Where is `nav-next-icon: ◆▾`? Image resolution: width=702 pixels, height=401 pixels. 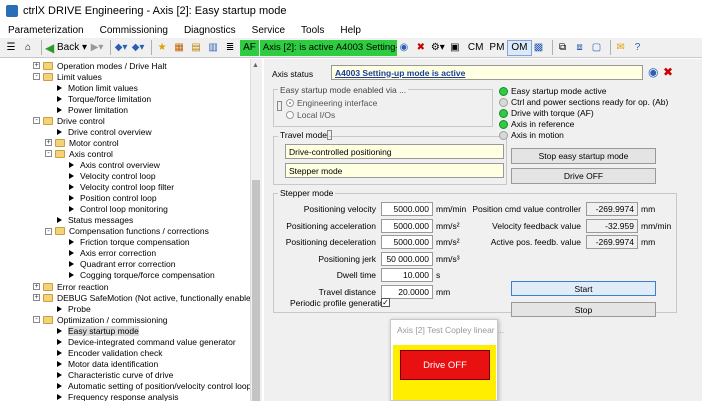 nav-next-icon: ◆▾ is located at coordinates (138, 48).